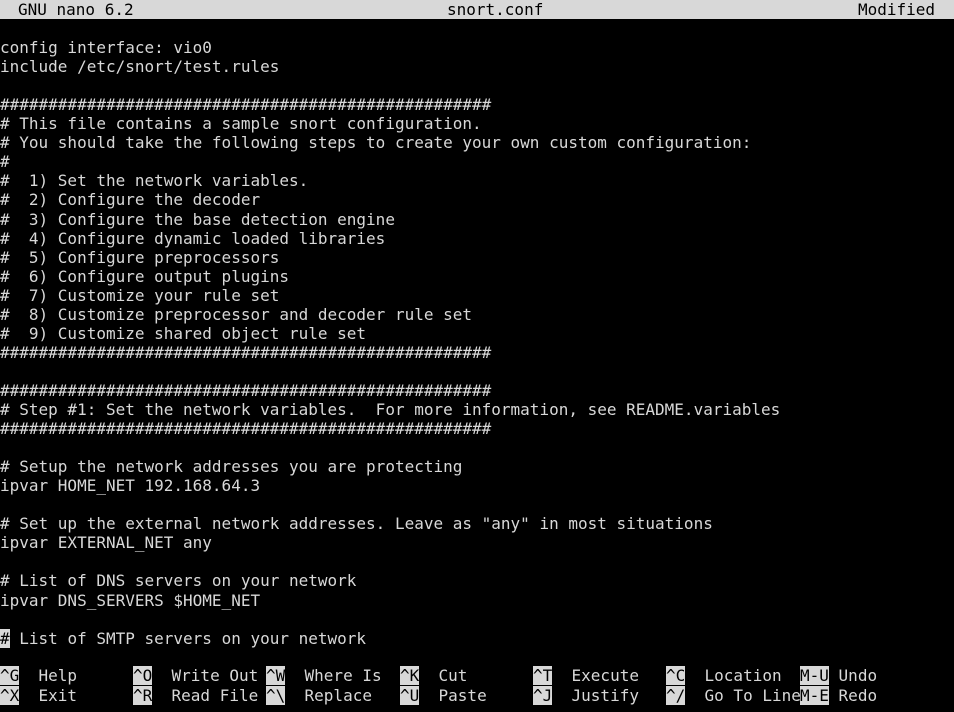 Image resolution: width=954 pixels, height=712 pixels. I want to click on shortcut-label: Undo, so click(858, 675).